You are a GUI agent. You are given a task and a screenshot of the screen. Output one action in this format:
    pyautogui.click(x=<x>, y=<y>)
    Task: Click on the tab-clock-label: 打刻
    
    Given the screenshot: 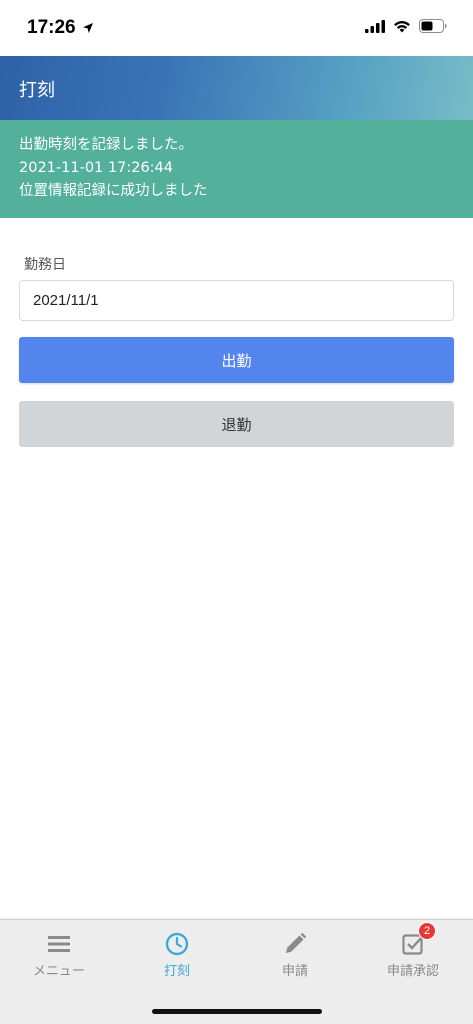 What is the action you would take?
    pyautogui.click(x=176, y=971)
    